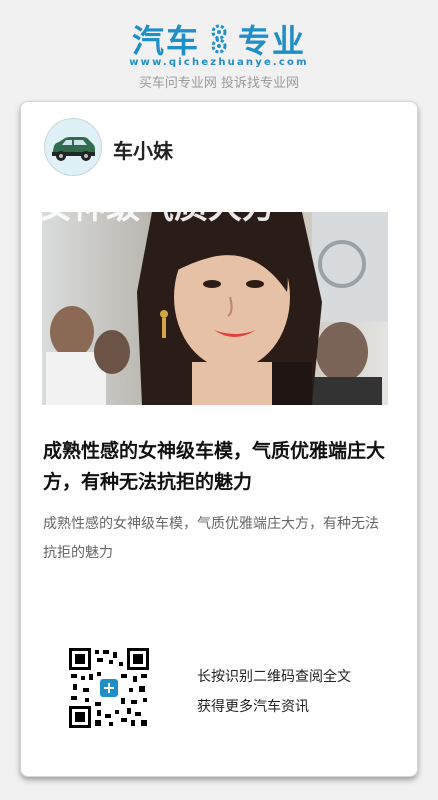 This screenshot has width=438, height=800. I want to click on author-avatar, so click(73, 147).